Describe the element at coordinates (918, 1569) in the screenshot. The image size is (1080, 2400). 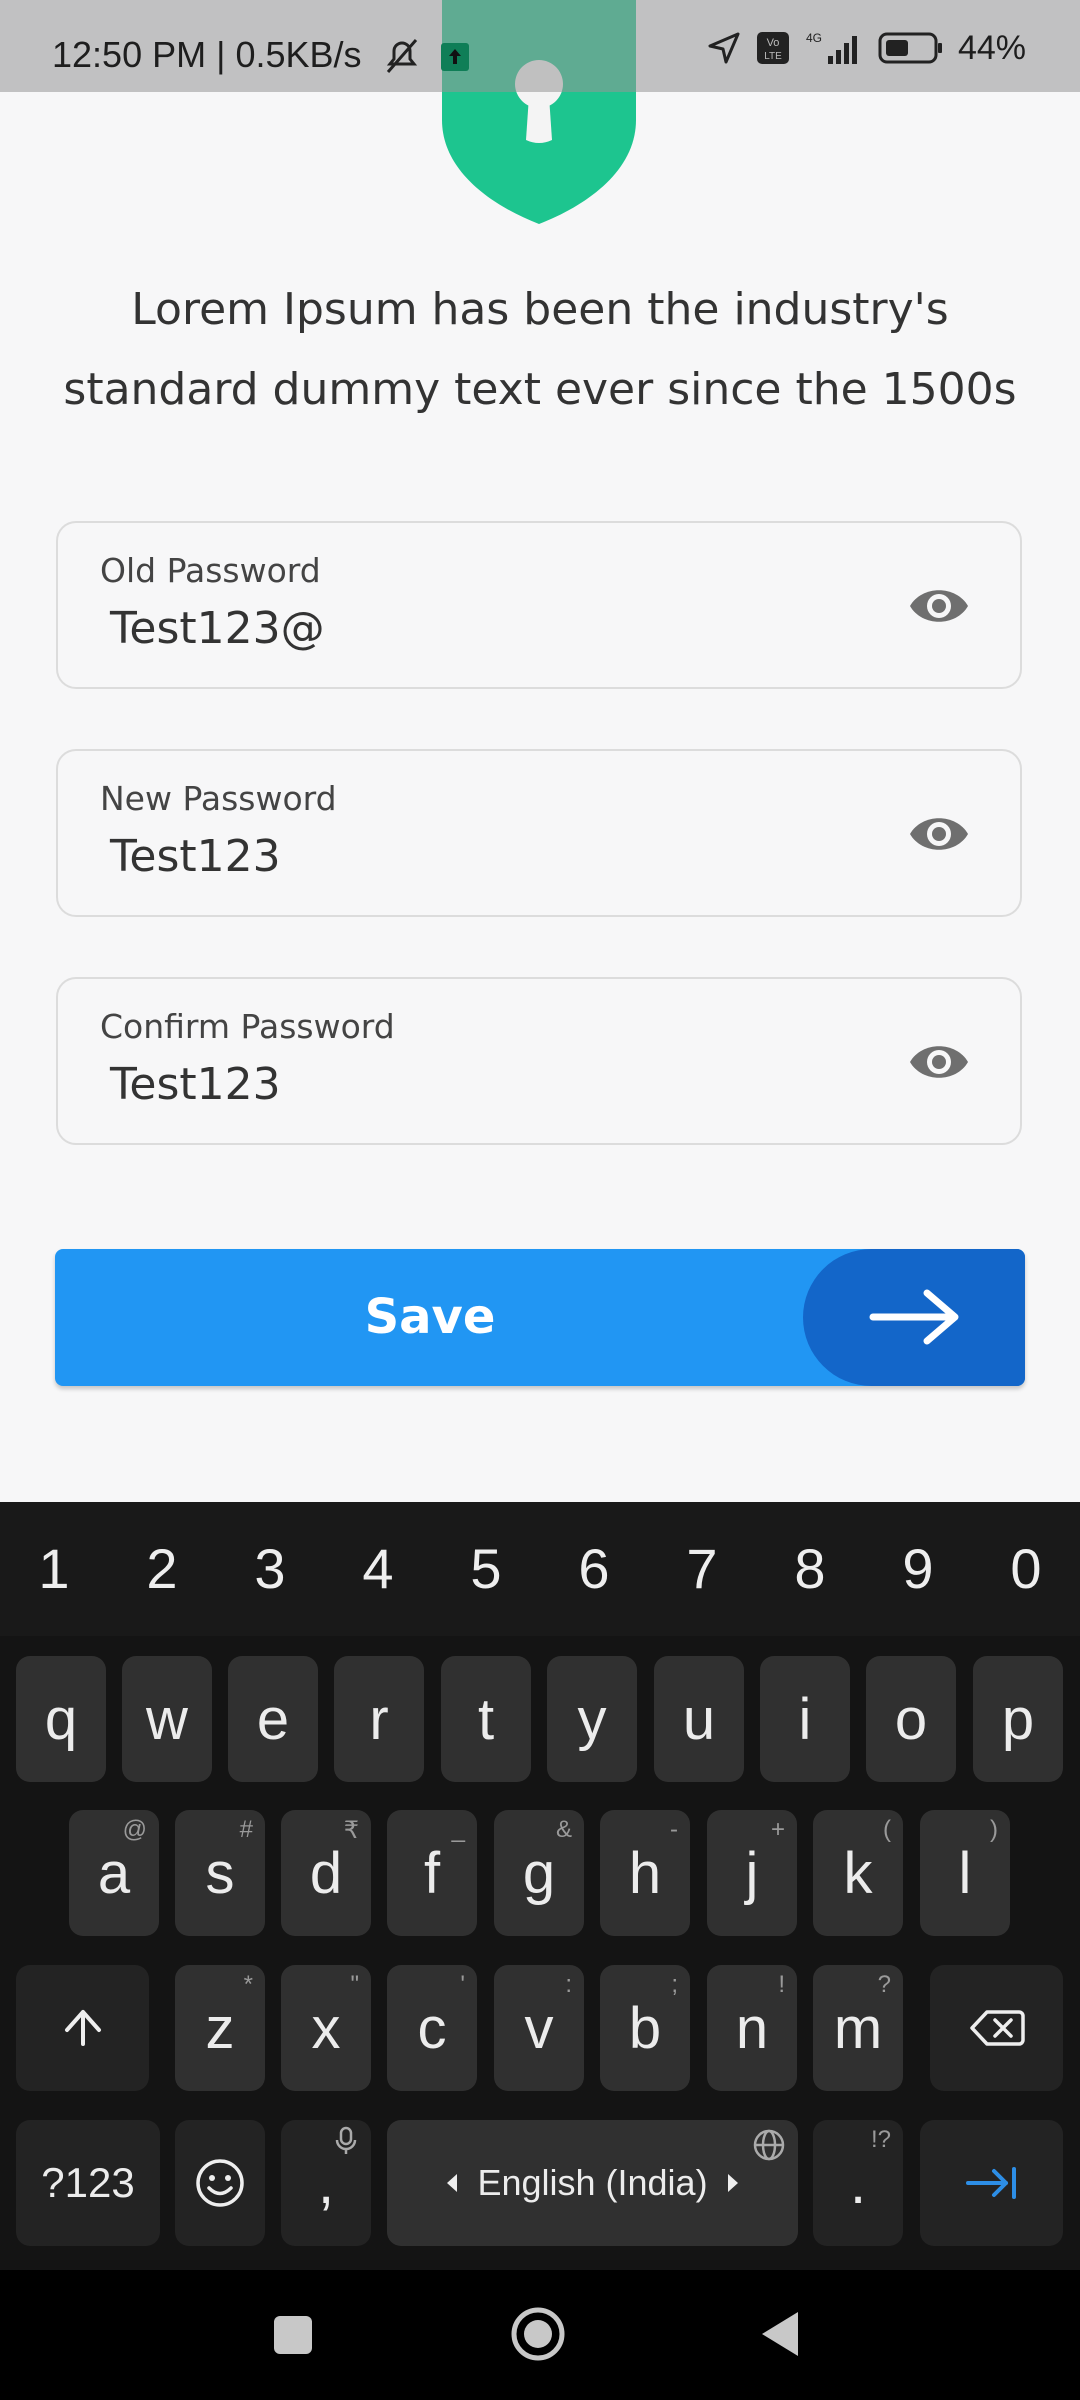
I see `key-9: 9` at that location.